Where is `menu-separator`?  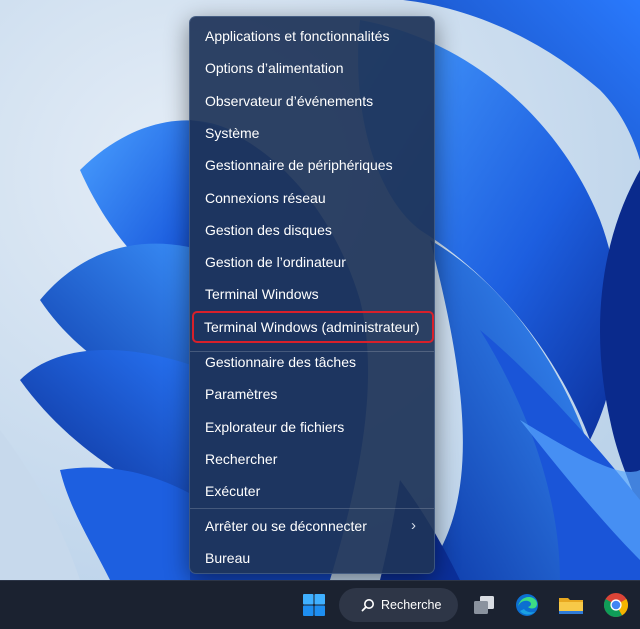
menu-separator is located at coordinates (312, 508).